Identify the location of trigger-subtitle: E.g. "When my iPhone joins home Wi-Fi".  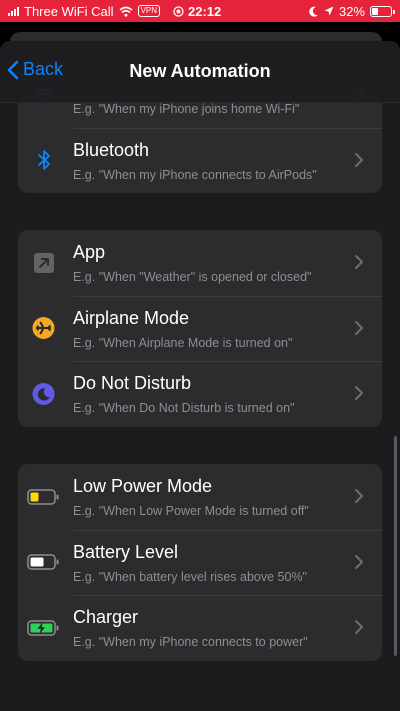
(186, 109).